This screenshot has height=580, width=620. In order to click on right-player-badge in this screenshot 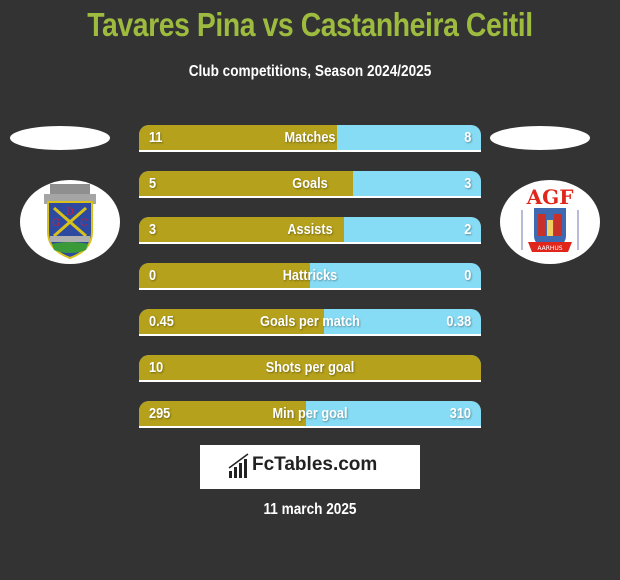, I will do `click(540, 138)`.